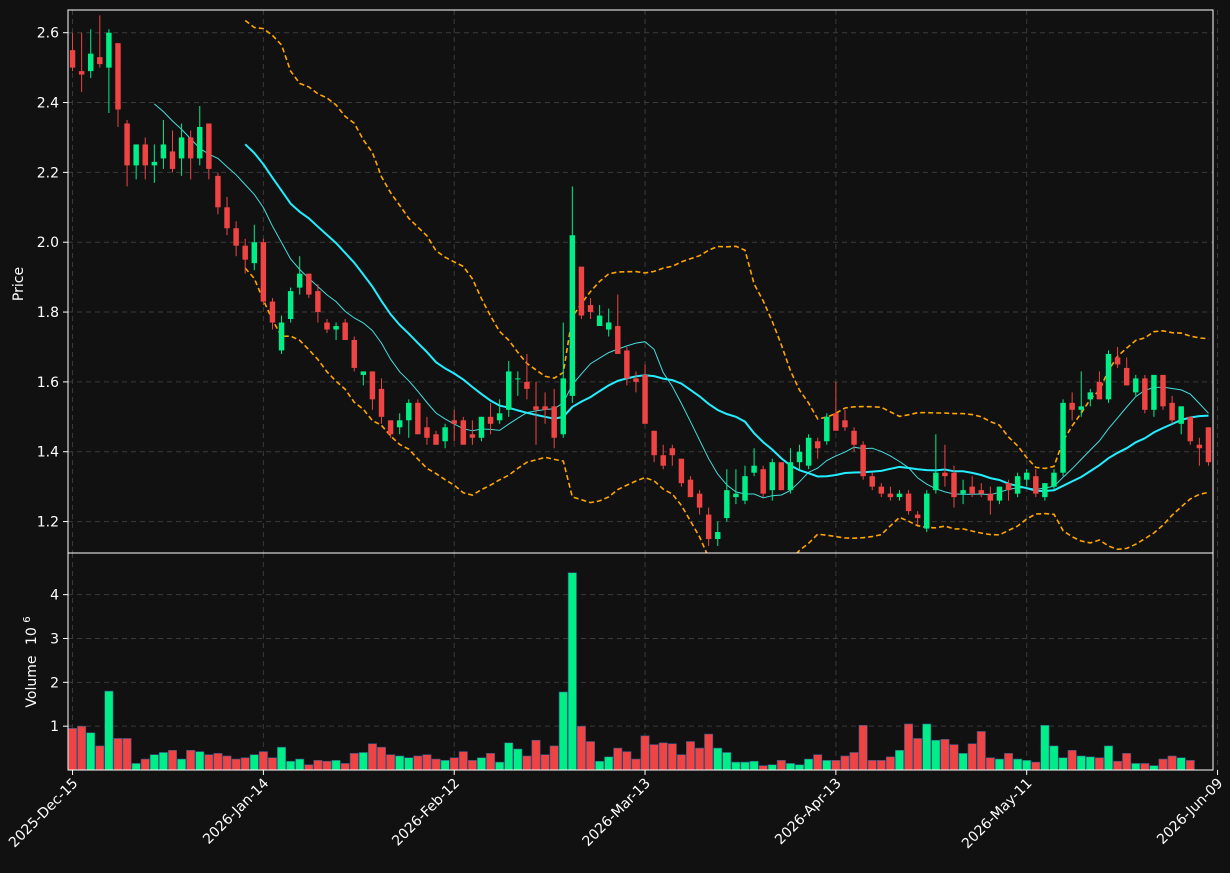  I want to click on price-tick-label: 1.8, so click(48, 313).